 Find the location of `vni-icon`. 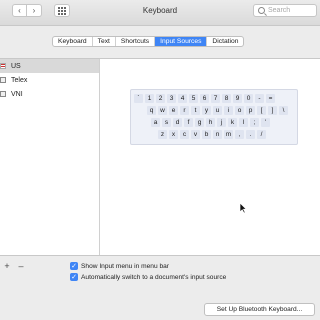

vni-icon is located at coordinates (3, 94).